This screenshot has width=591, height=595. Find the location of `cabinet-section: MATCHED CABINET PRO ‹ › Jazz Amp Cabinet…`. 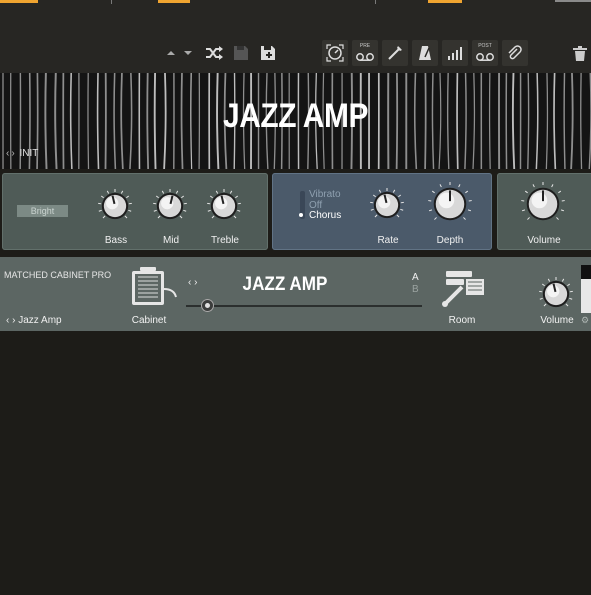

cabinet-section: MATCHED CABINET PRO ‹ › Jazz Amp Cabinet… is located at coordinates (295, 294).